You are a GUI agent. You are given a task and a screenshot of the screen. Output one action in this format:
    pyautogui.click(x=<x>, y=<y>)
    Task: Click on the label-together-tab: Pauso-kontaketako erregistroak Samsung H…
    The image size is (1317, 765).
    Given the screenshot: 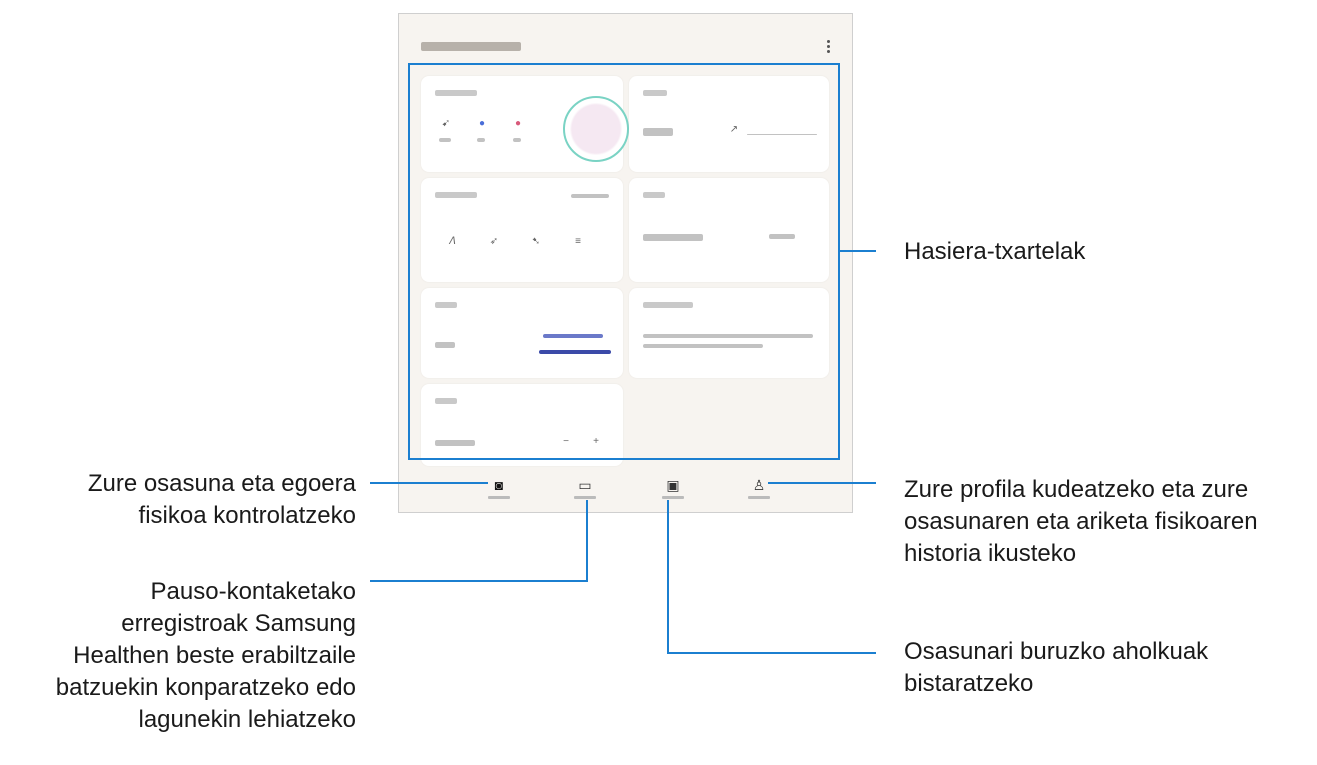 What is the action you would take?
    pyautogui.click(x=205, y=655)
    